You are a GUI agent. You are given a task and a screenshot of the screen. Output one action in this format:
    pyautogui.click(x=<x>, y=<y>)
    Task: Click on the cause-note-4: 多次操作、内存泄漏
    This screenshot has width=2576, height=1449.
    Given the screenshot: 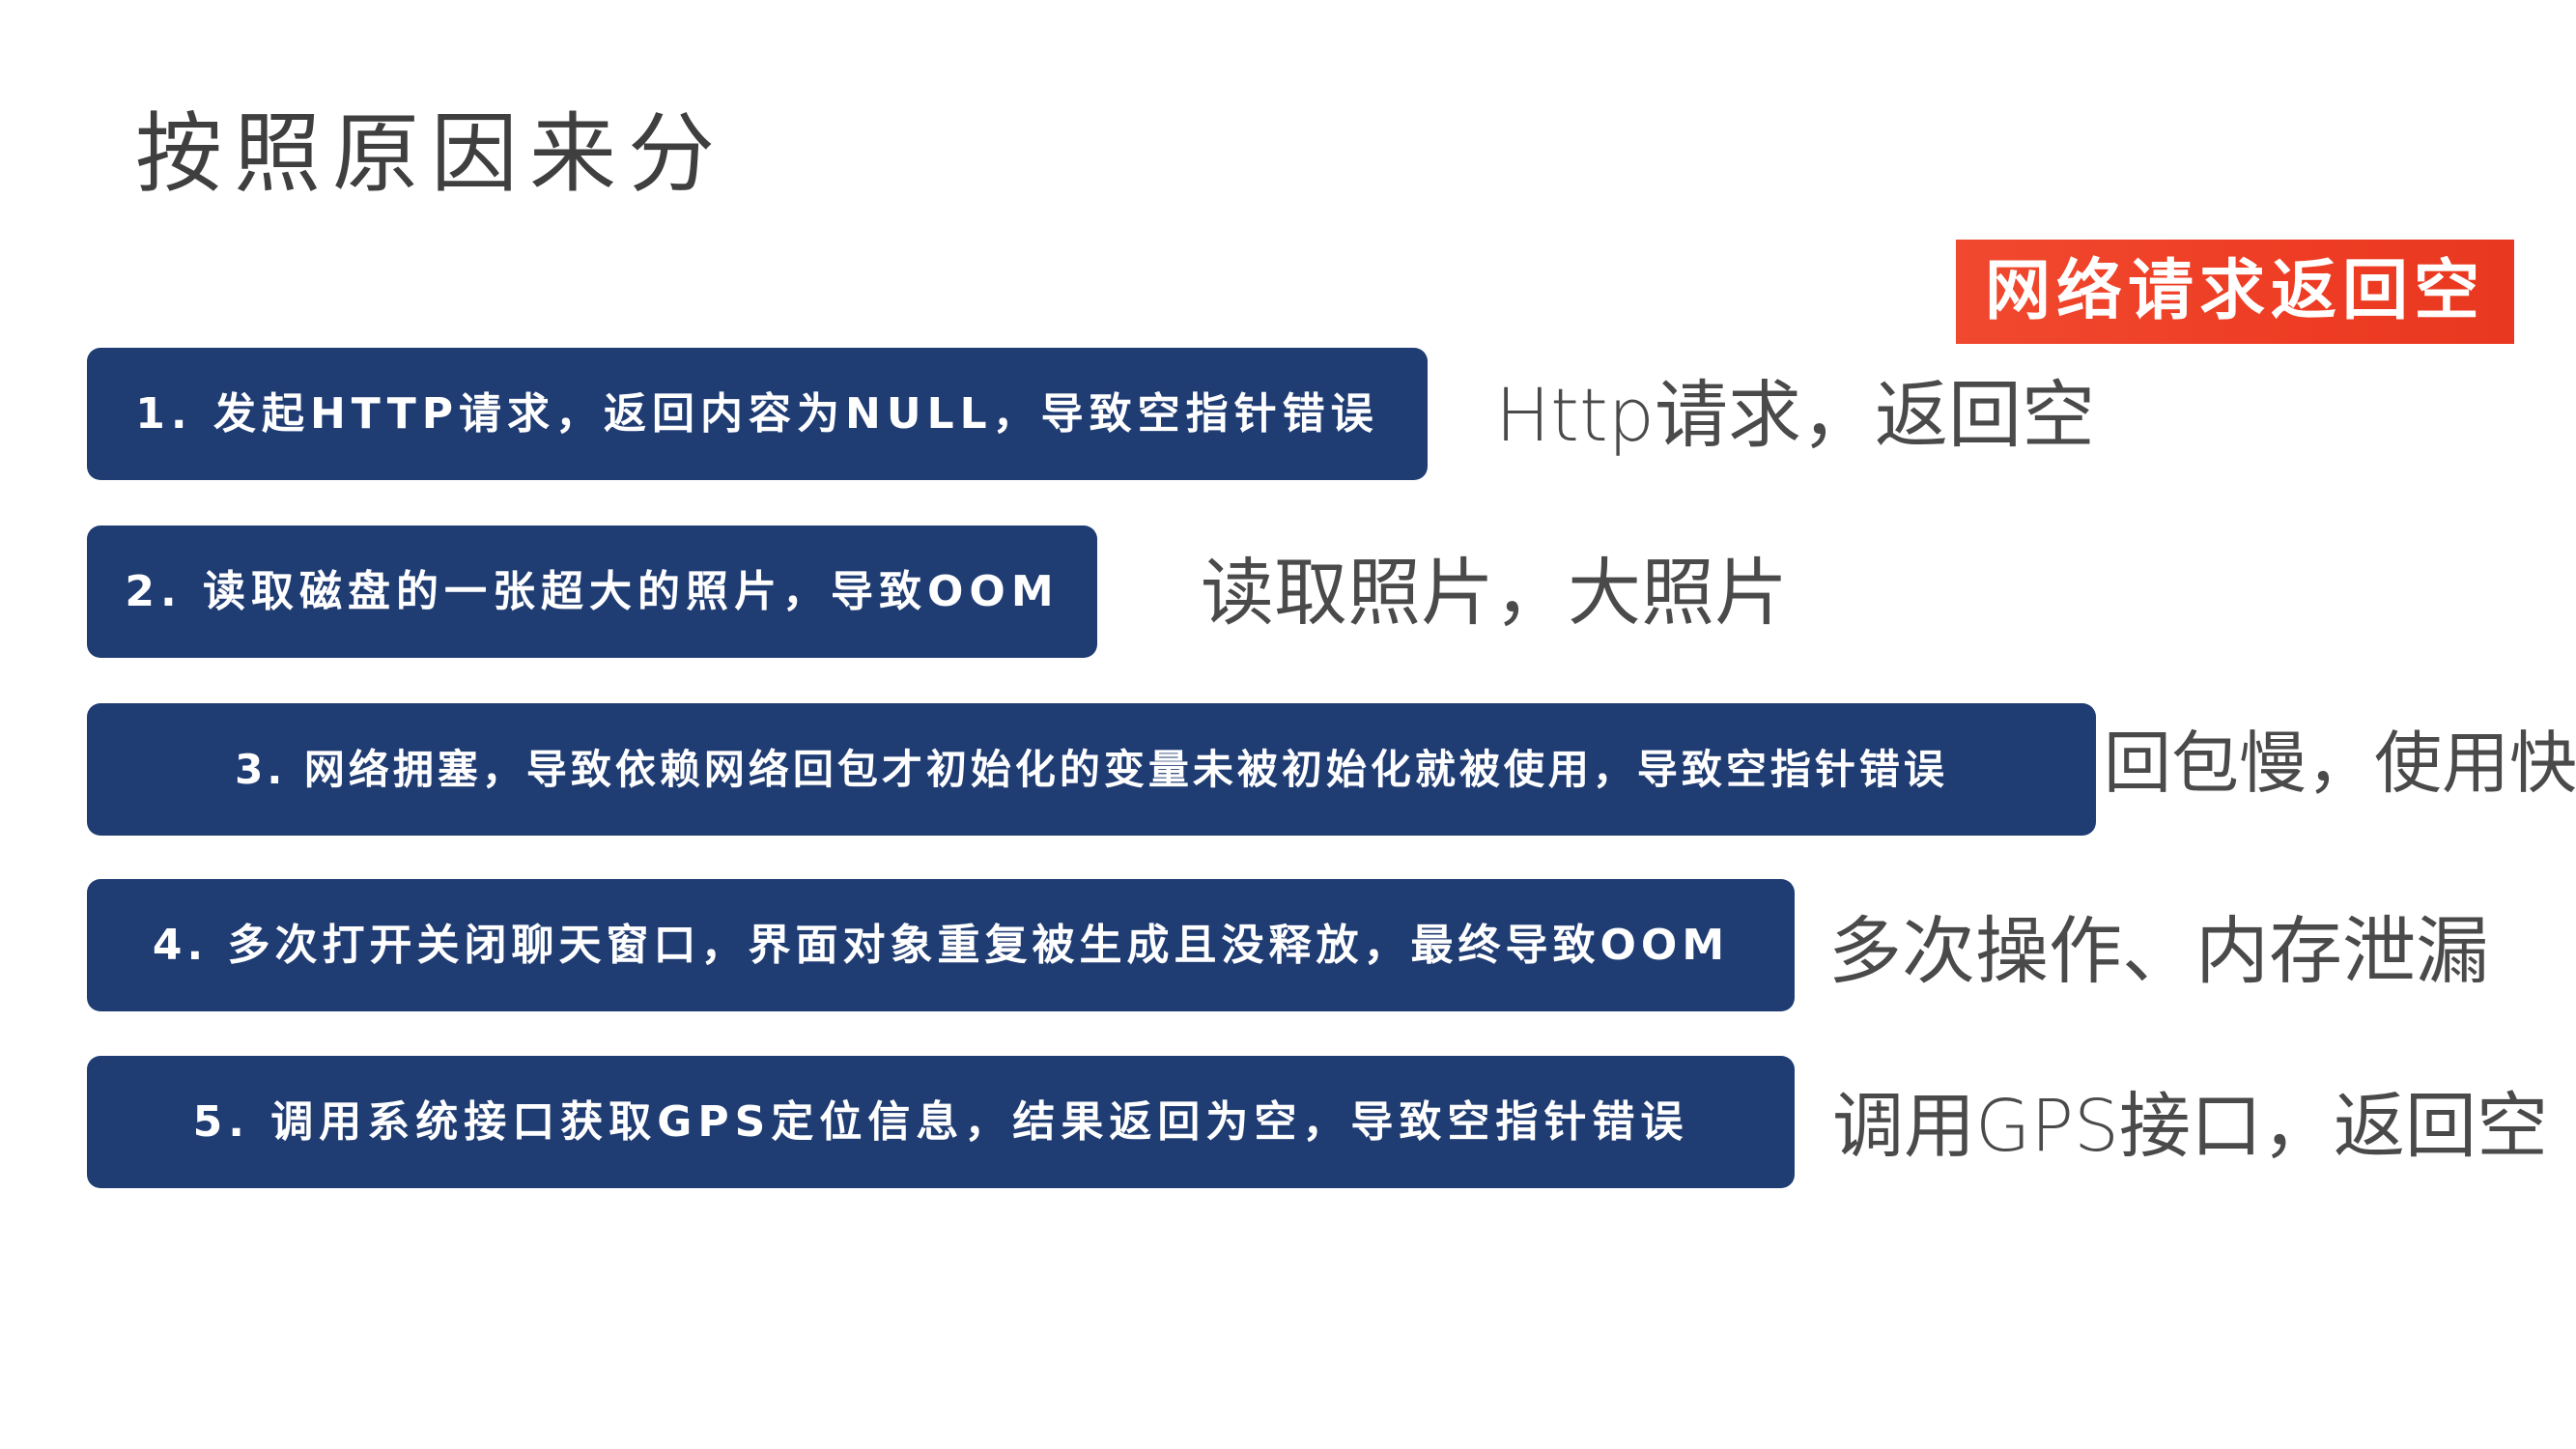 What is the action you would take?
    pyautogui.click(x=2158, y=951)
    